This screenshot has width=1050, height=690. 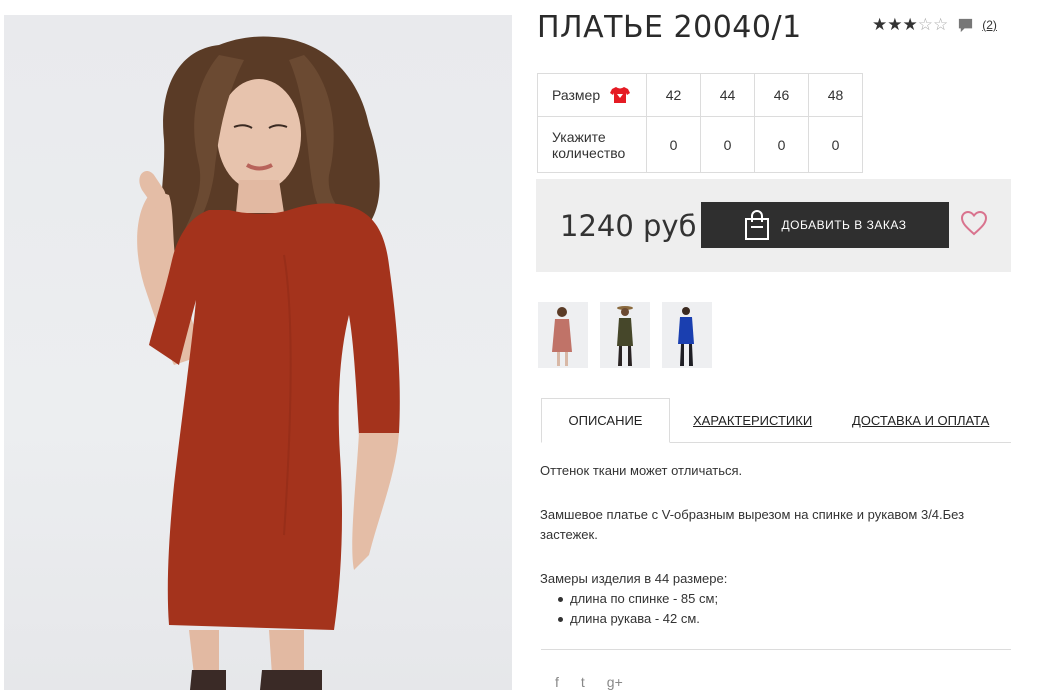 I want to click on blue-dress-thumbnail-image, so click(x=686, y=336).